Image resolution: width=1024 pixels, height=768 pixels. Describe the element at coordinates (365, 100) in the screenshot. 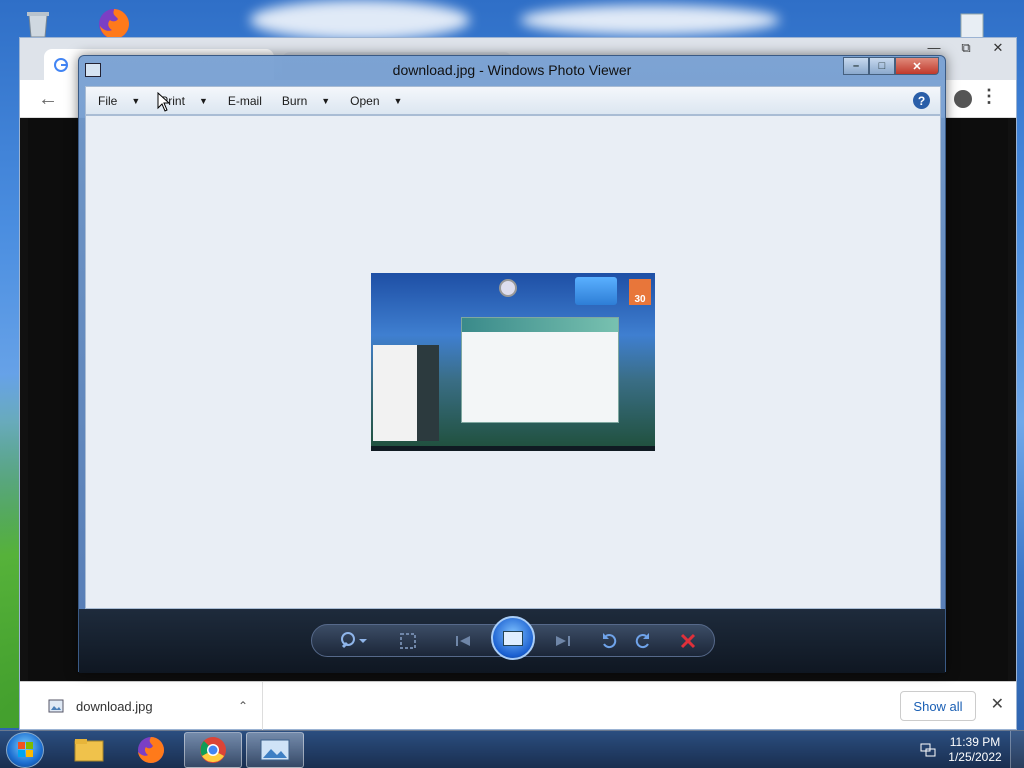

I see `menu-open-label: Open` at that location.